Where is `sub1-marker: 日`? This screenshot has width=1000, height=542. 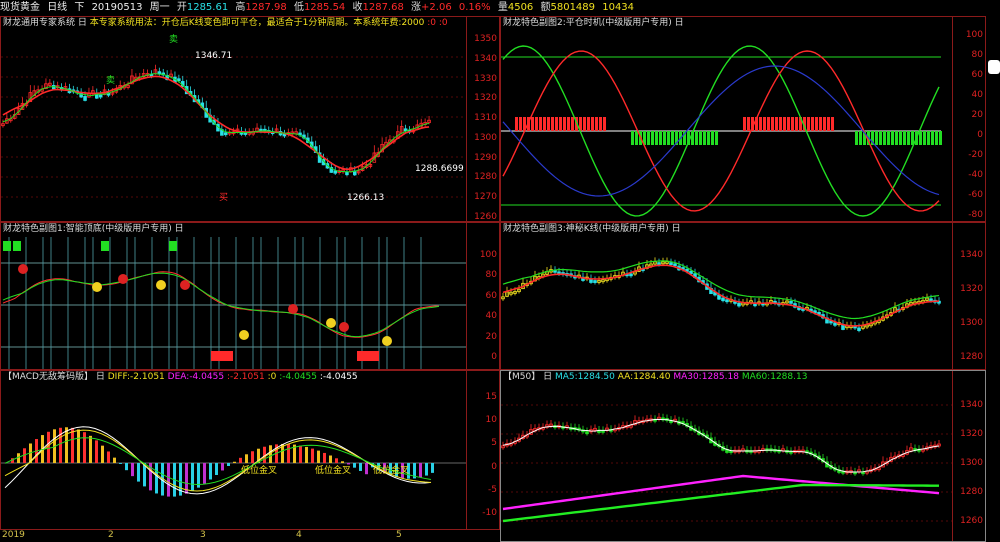
sub1-marker: 日 is located at coordinates (179, 229).